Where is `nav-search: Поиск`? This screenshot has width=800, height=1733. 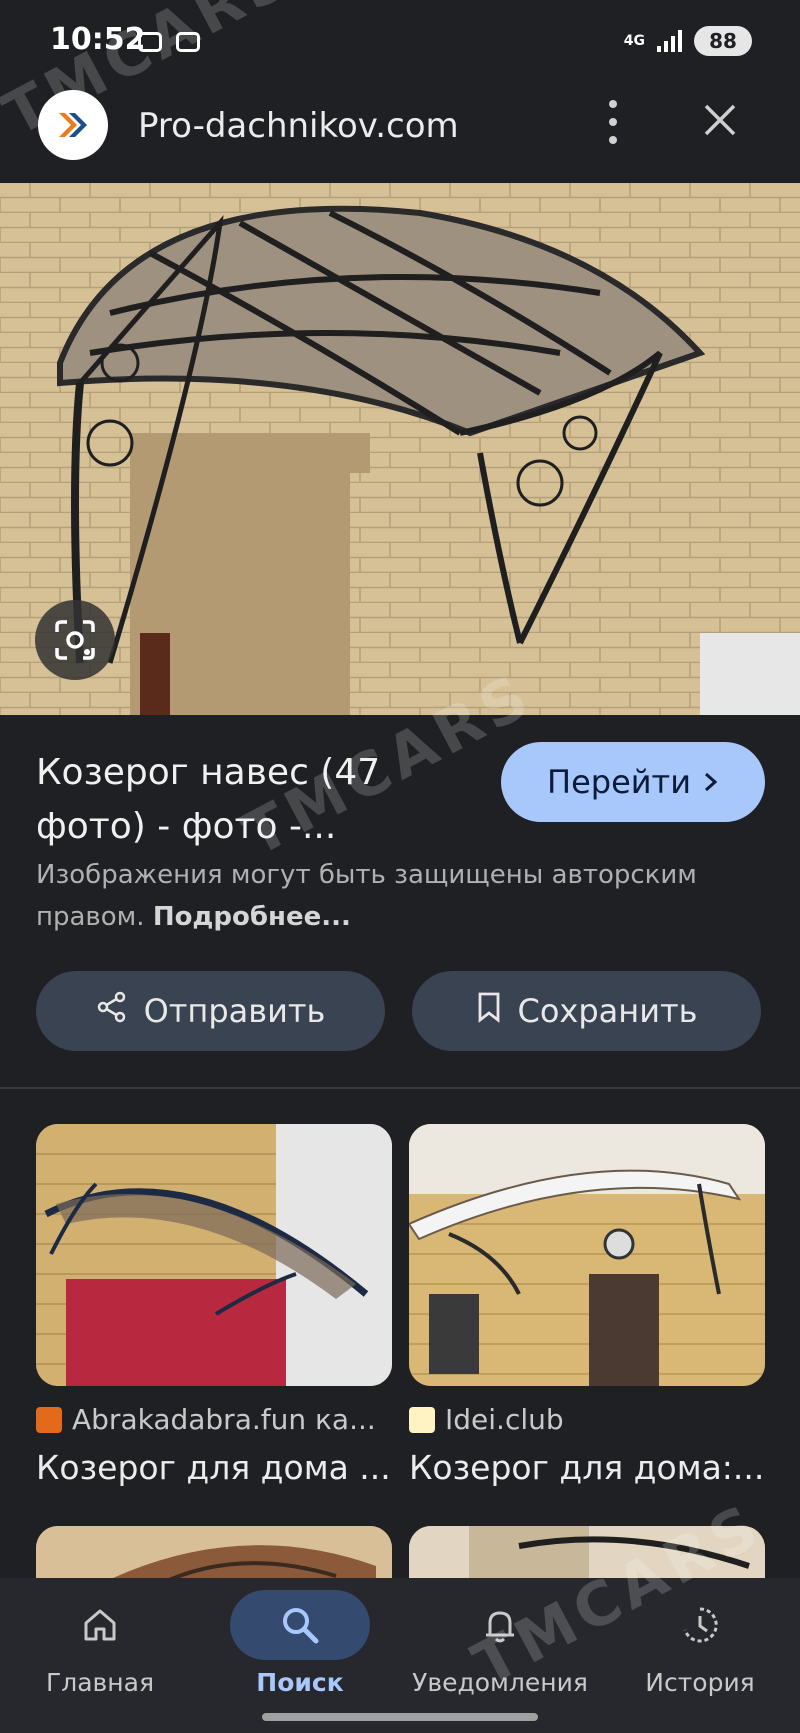 nav-search: Поиск is located at coordinates (300, 1643).